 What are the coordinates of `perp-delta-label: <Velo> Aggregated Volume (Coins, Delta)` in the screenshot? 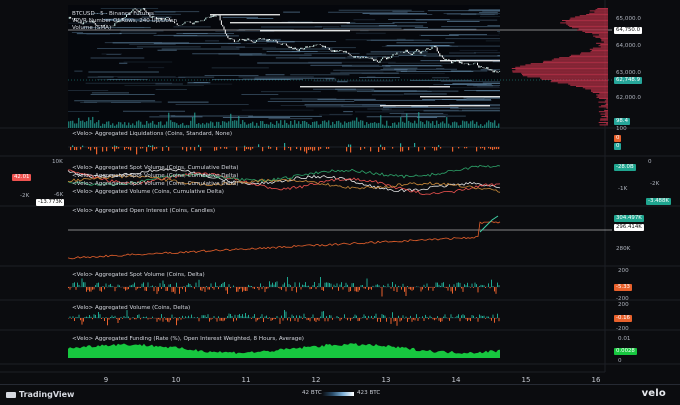 It's located at (131, 308).